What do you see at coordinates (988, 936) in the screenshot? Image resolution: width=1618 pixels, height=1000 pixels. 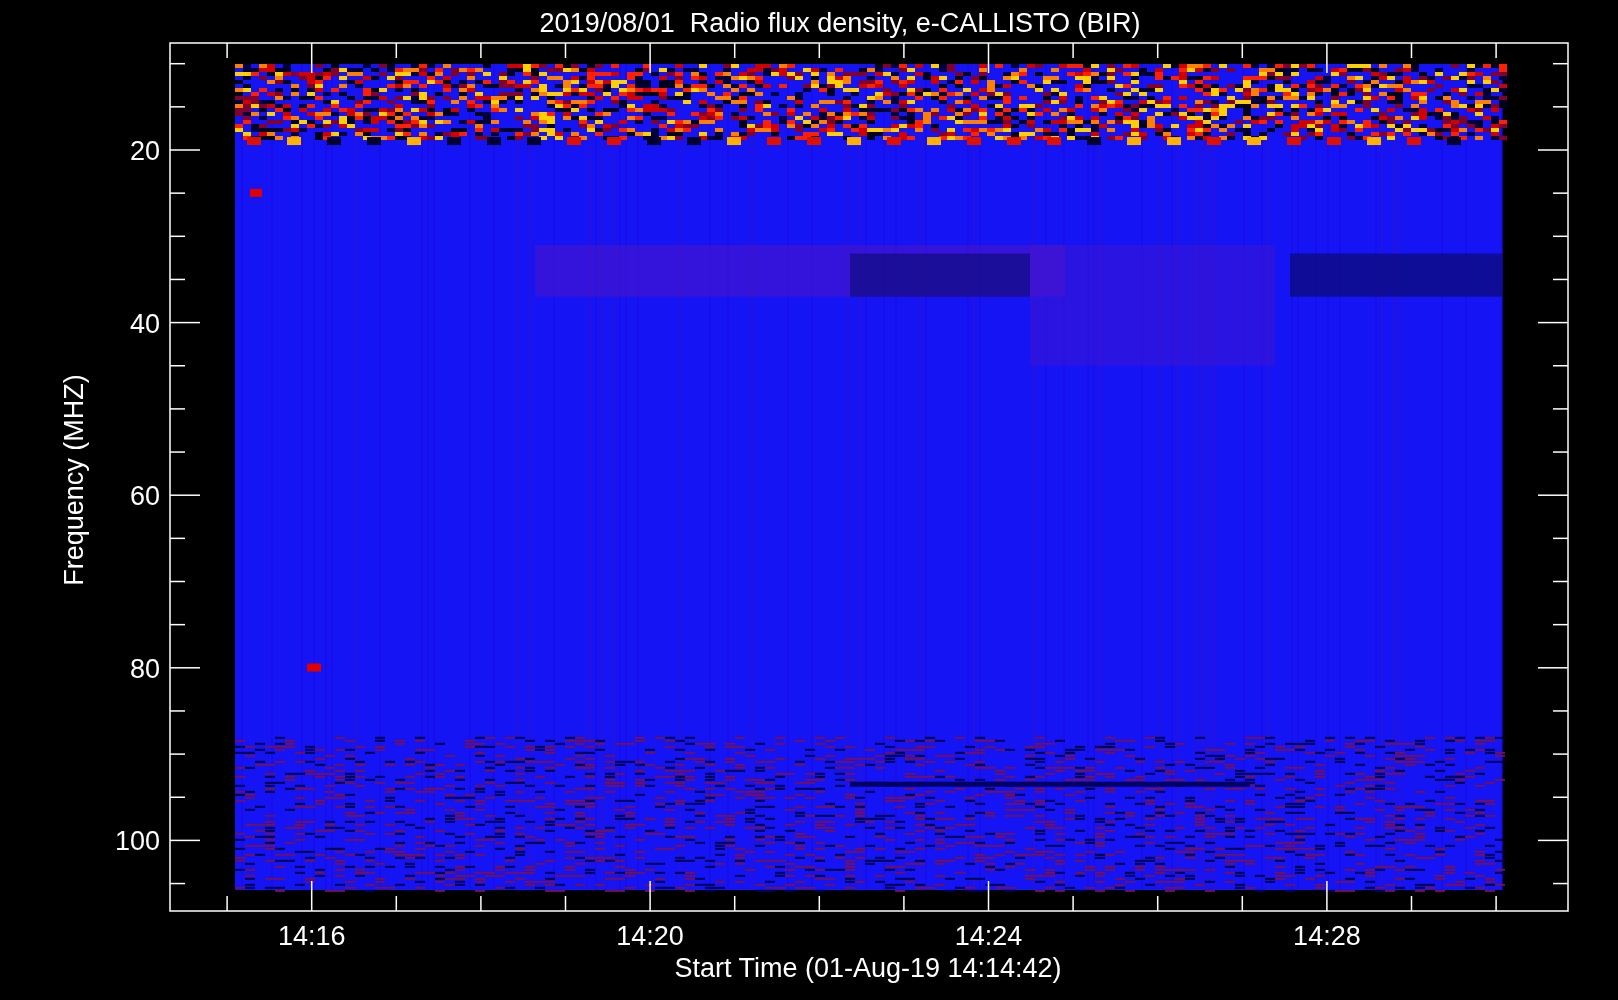 I see `x-tick-label: 14:24` at bounding box center [988, 936].